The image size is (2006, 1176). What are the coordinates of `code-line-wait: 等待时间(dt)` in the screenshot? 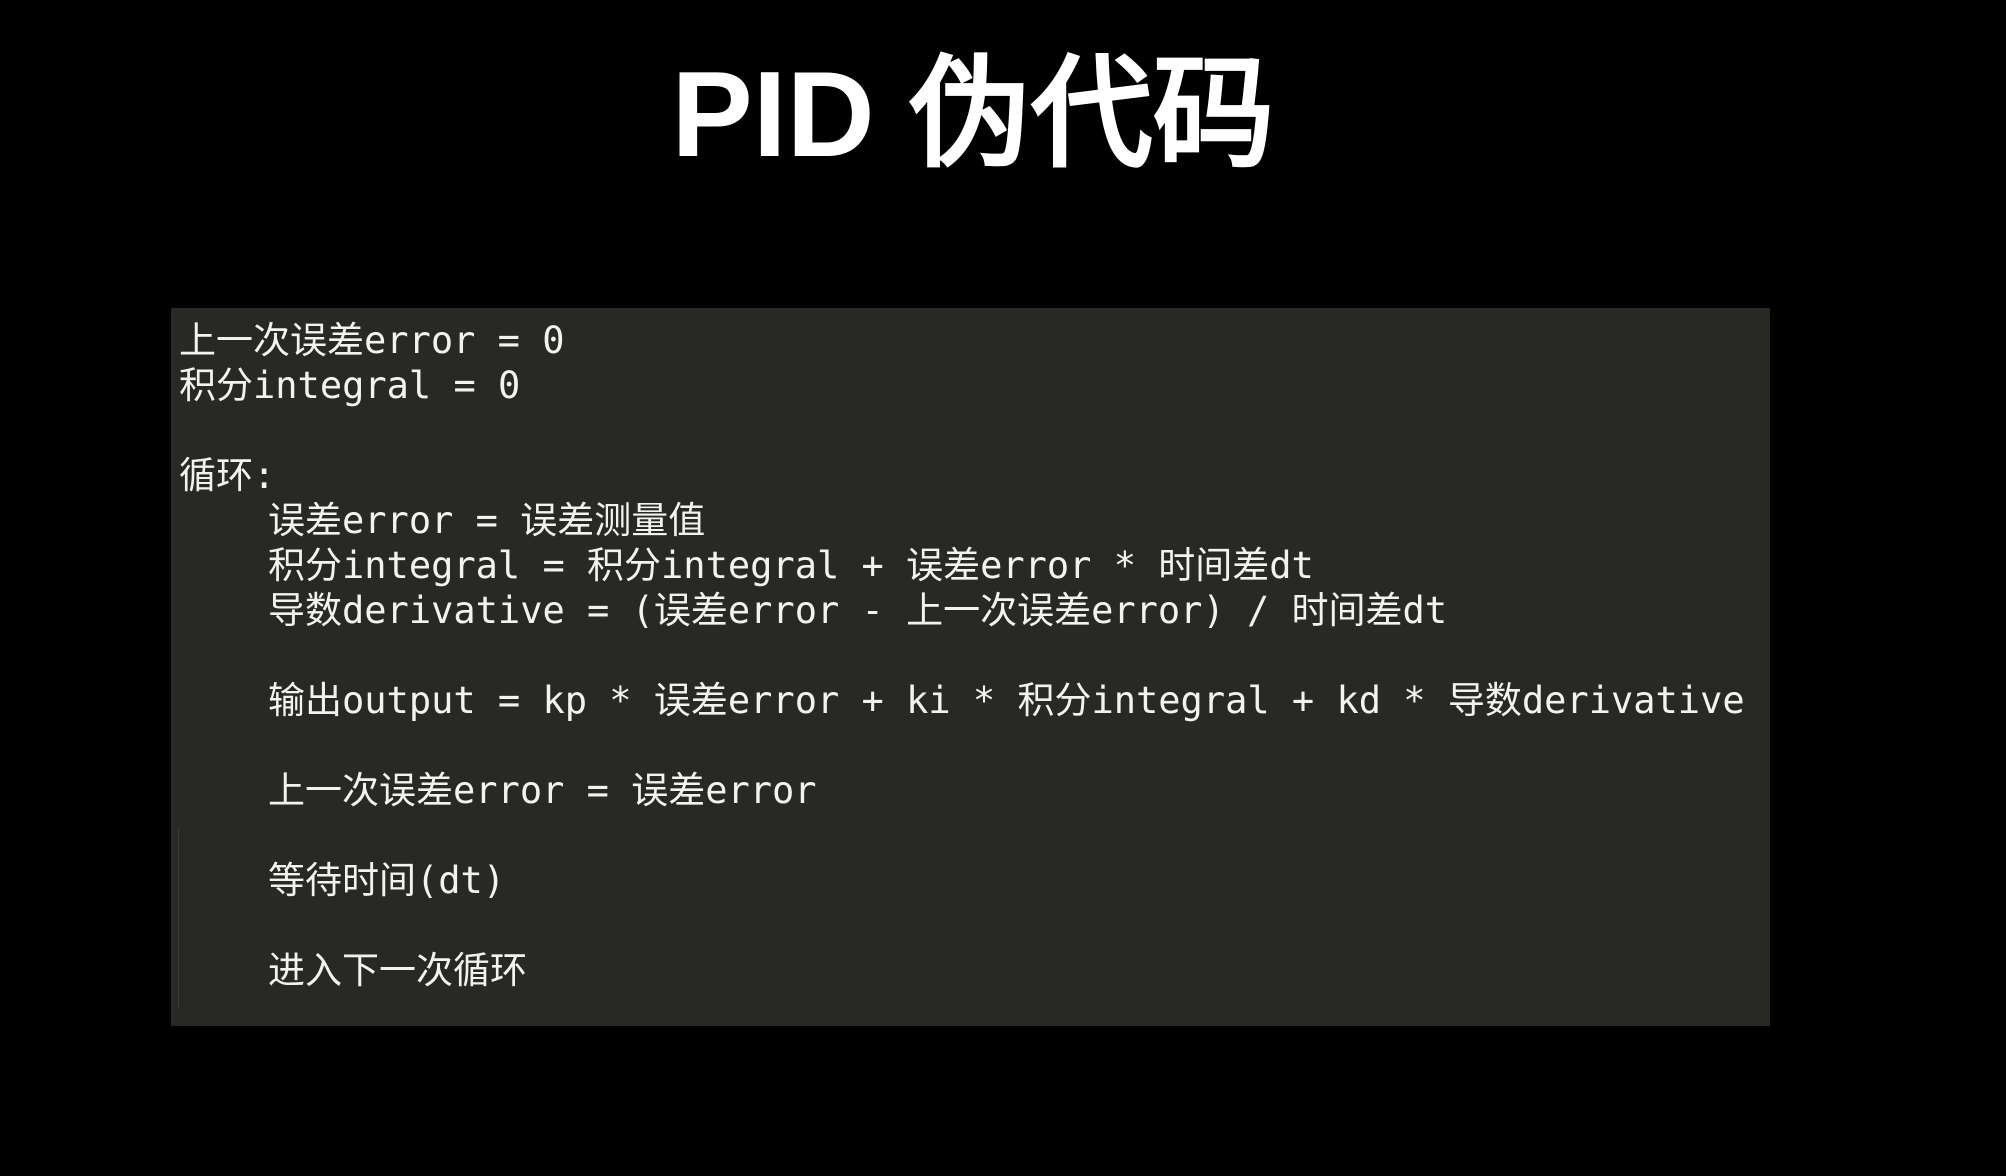 It's located at (387, 880).